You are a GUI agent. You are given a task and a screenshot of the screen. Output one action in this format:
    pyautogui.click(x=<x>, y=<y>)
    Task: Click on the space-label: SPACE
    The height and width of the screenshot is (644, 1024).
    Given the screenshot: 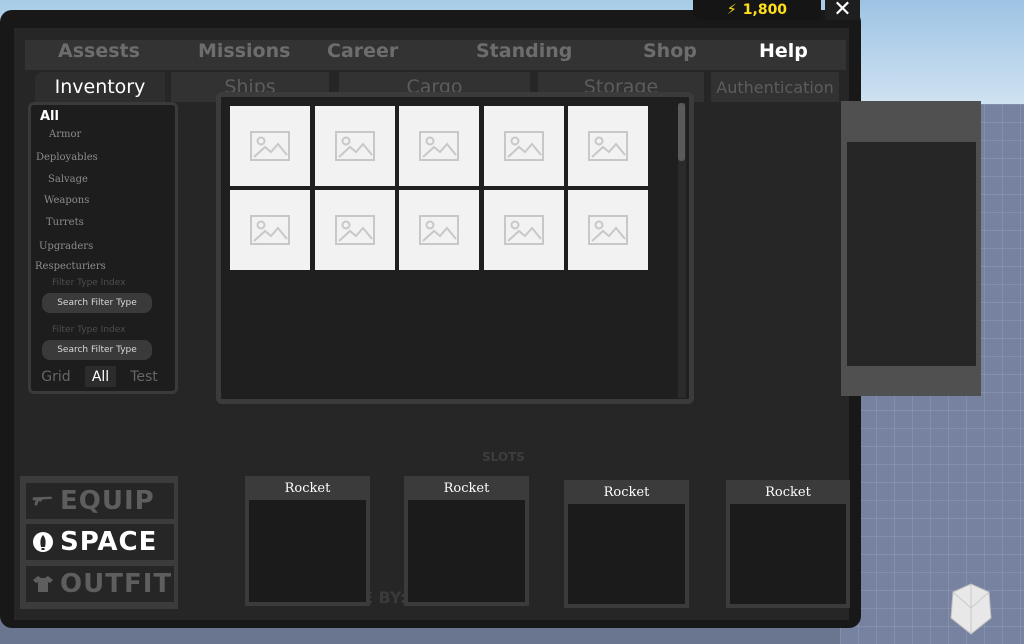 What is the action you would take?
    pyautogui.click(x=109, y=542)
    